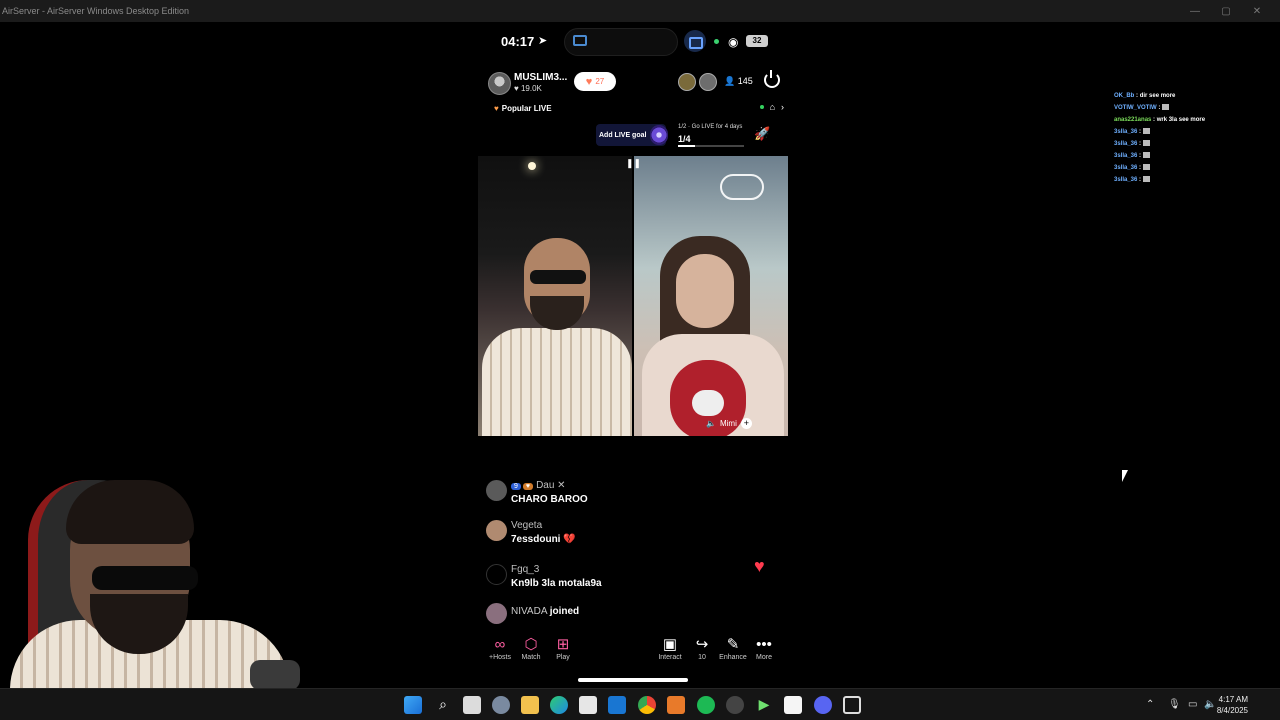 This screenshot has width=1280, height=720. Describe the element at coordinates (711, 296) in the screenshot. I see `guest-camera-feed` at that location.